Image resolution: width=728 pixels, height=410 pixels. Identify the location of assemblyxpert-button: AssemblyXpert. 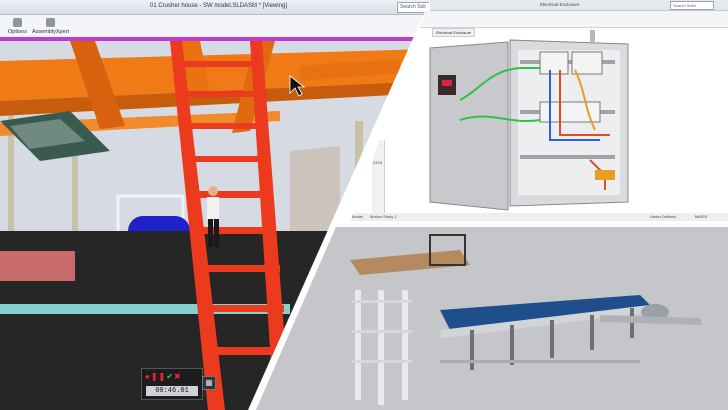
(50, 26).